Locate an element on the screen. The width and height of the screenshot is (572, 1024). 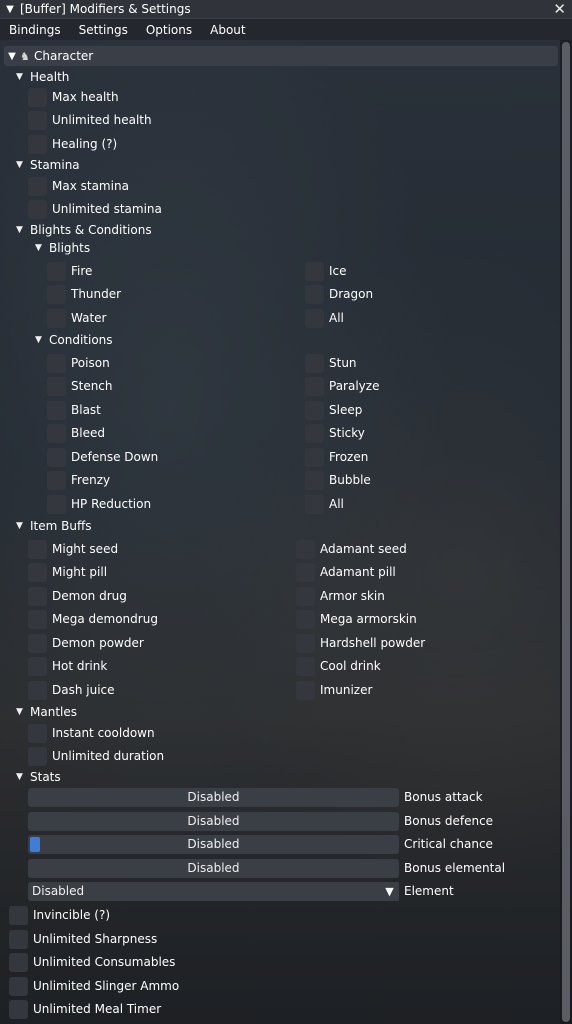
vertical-scrollbar is located at coordinates (566, 532).